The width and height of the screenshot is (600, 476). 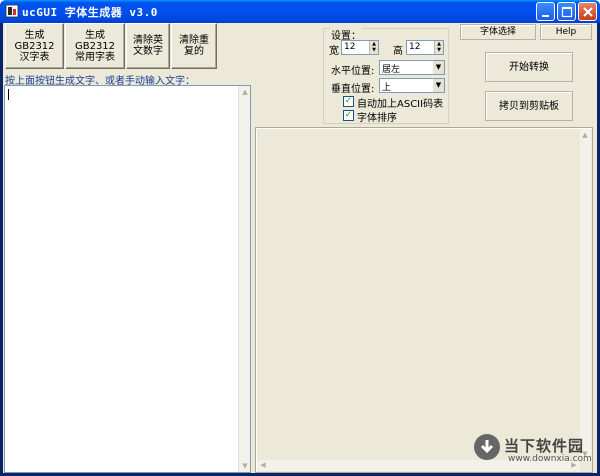 I want to click on h-align-value: 居左, so click(x=391, y=70).